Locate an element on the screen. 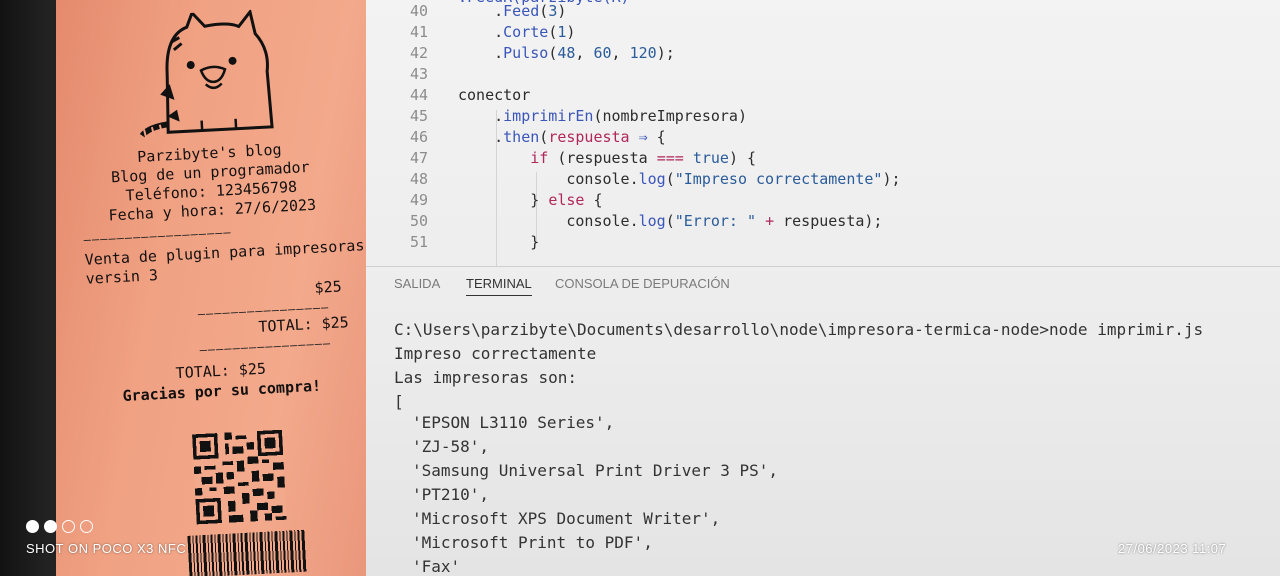 The width and height of the screenshot is (1280, 576). terminal-output: Impreso correctamente is located at coordinates (495, 353).